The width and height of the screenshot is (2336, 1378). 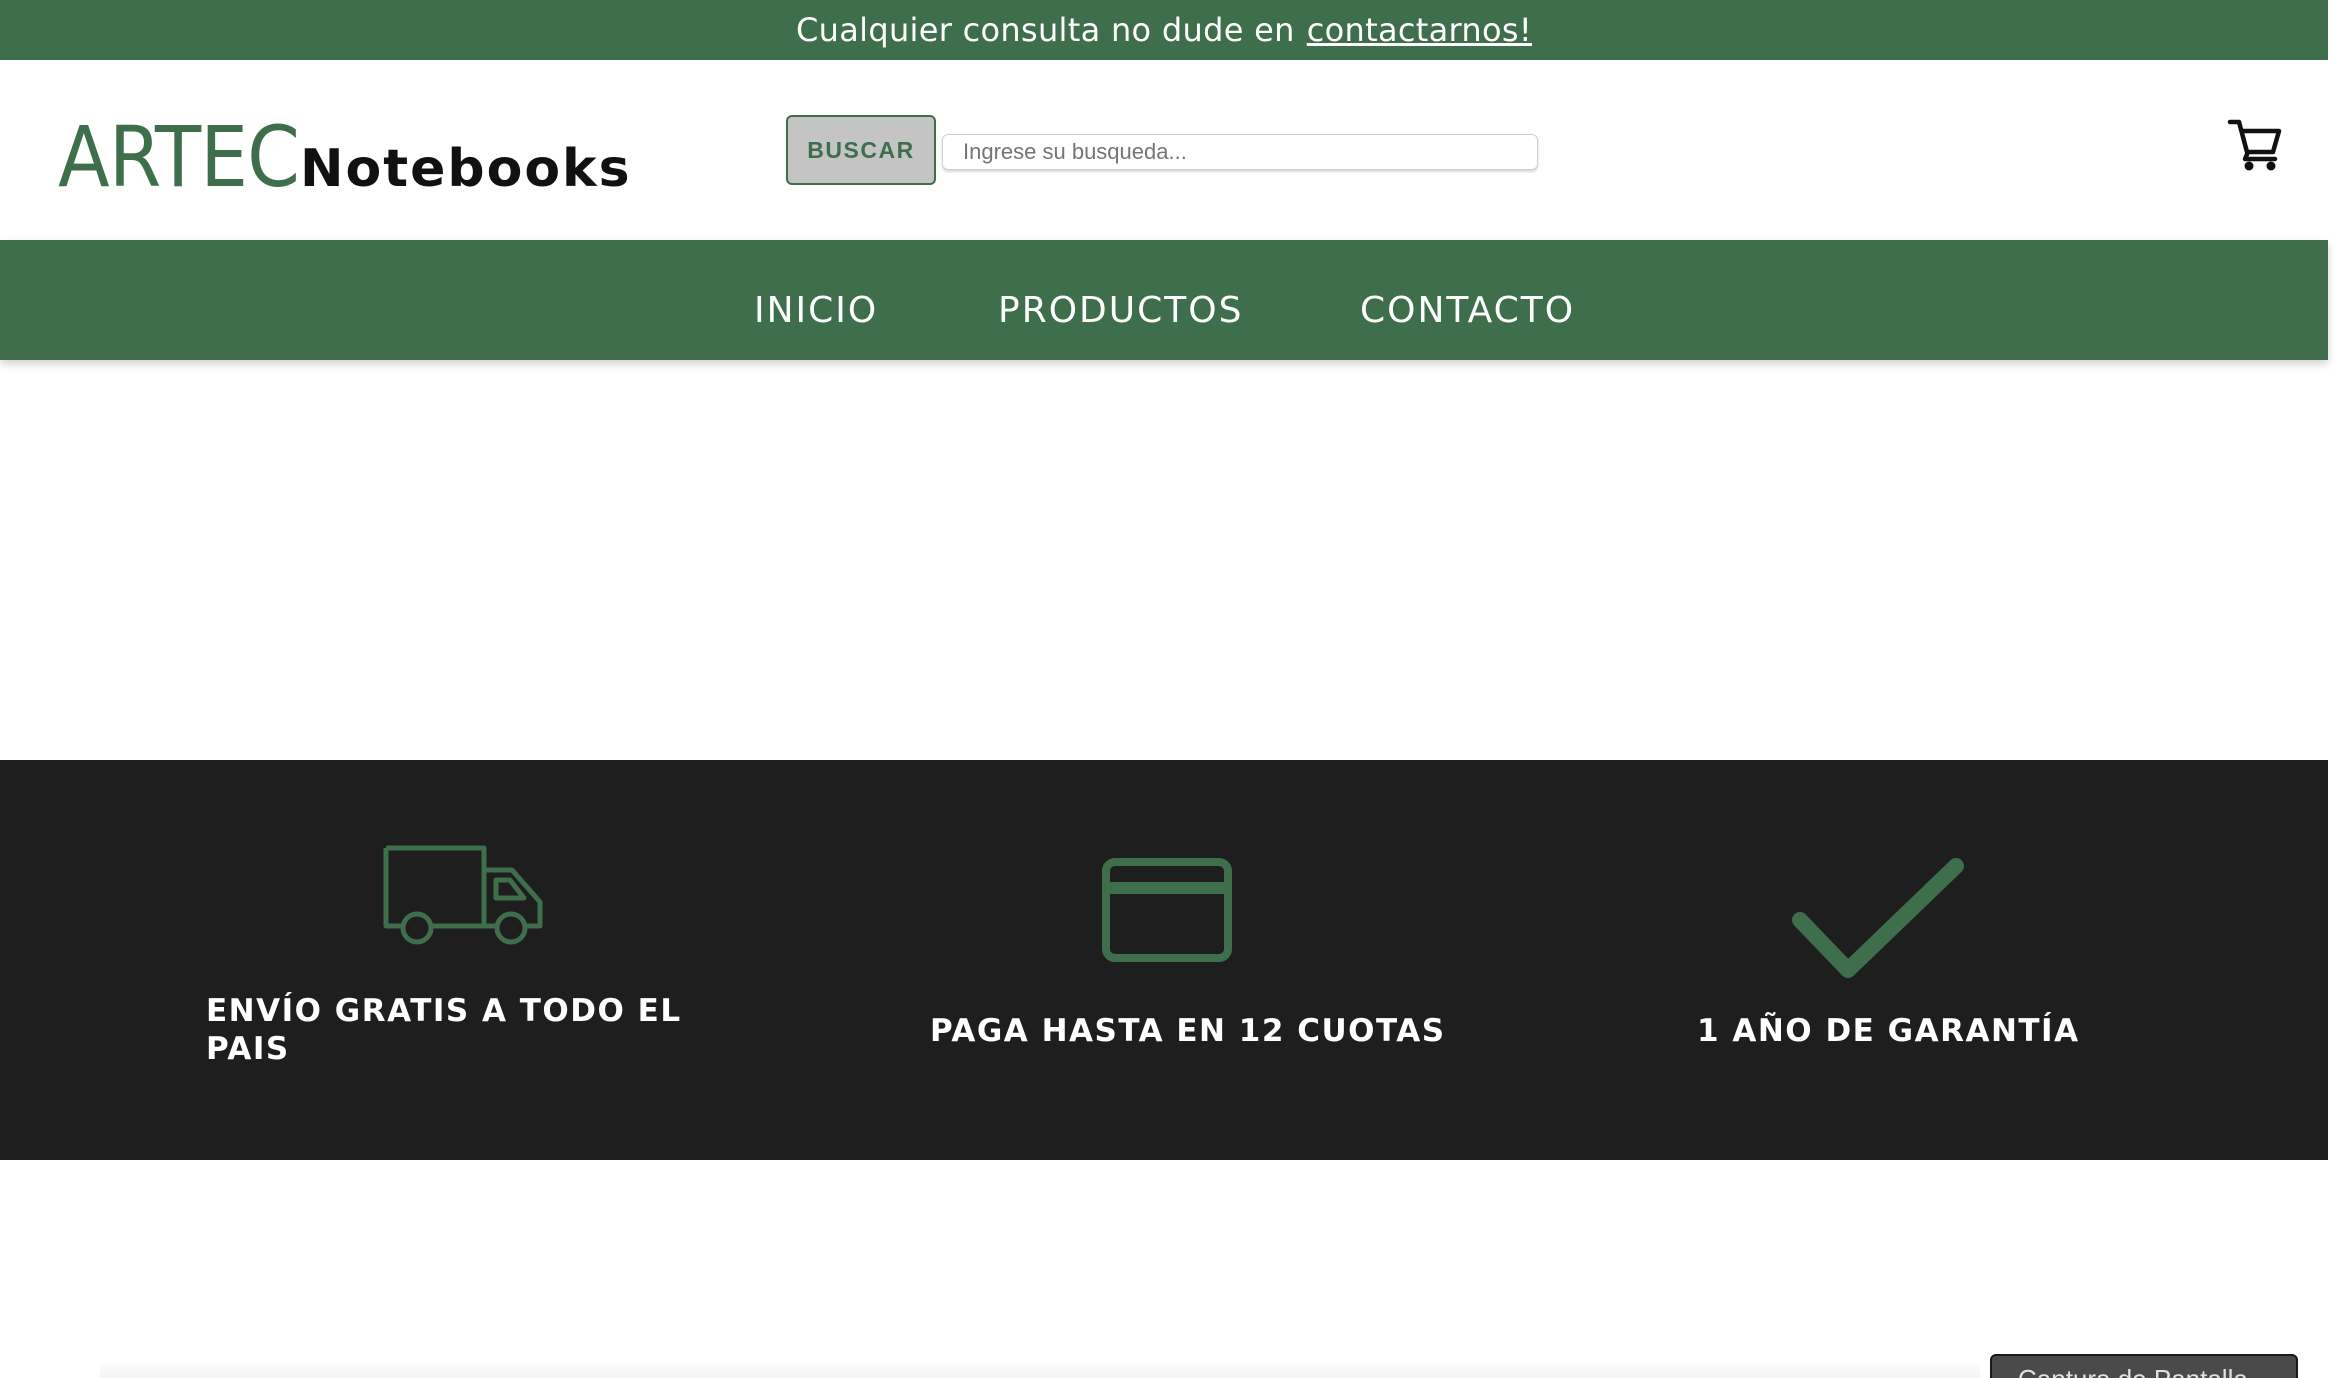 What do you see at coordinates (1467, 310) in the screenshot?
I see `nav-item-contacto: CONTACTO` at bounding box center [1467, 310].